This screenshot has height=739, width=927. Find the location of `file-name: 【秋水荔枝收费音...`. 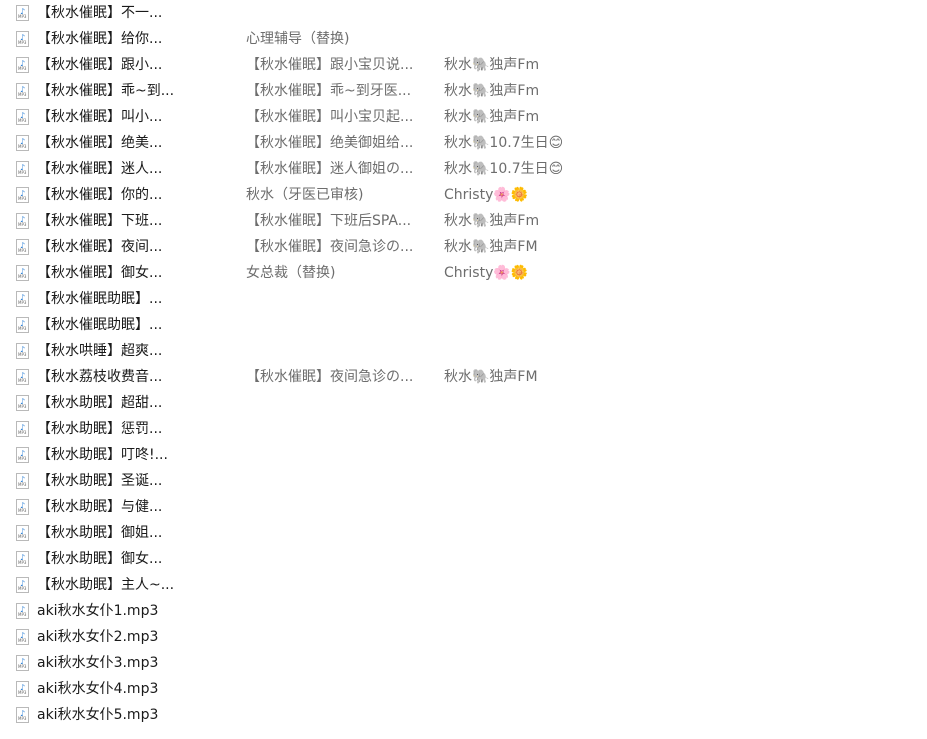

file-name: 【秋水荔枝收费音... is located at coordinates (100, 377).